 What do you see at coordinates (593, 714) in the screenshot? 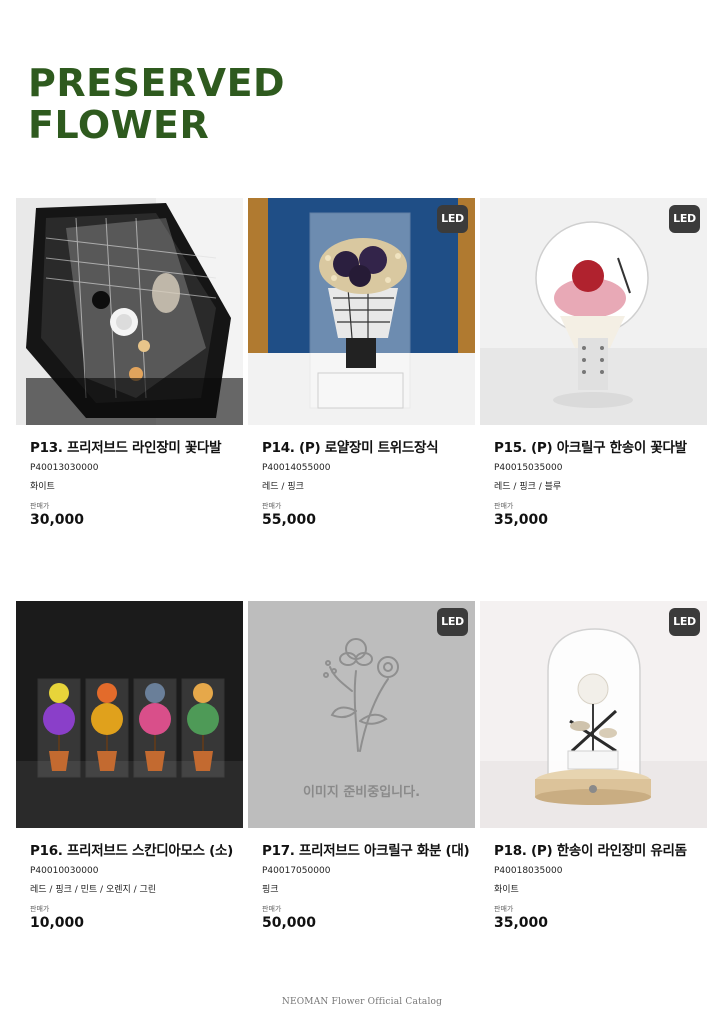
I see `product-photo-glass-dome: LED` at bounding box center [593, 714].